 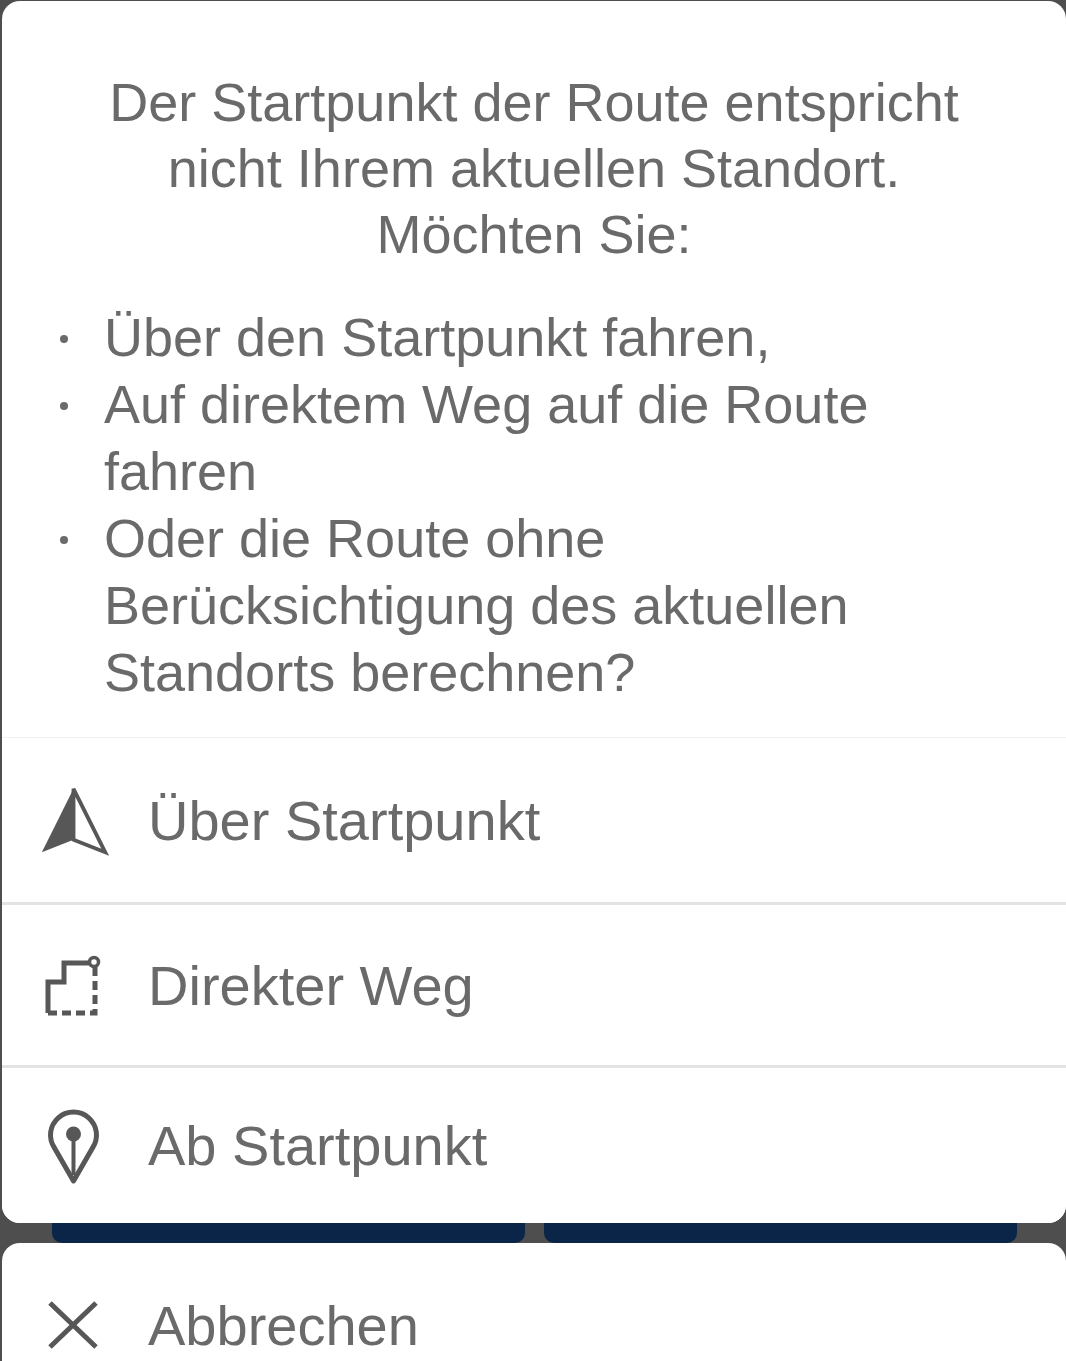 What do you see at coordinates (73, 985) in the screenshot?
I see `route-icon` at bounding box center [73, 985].